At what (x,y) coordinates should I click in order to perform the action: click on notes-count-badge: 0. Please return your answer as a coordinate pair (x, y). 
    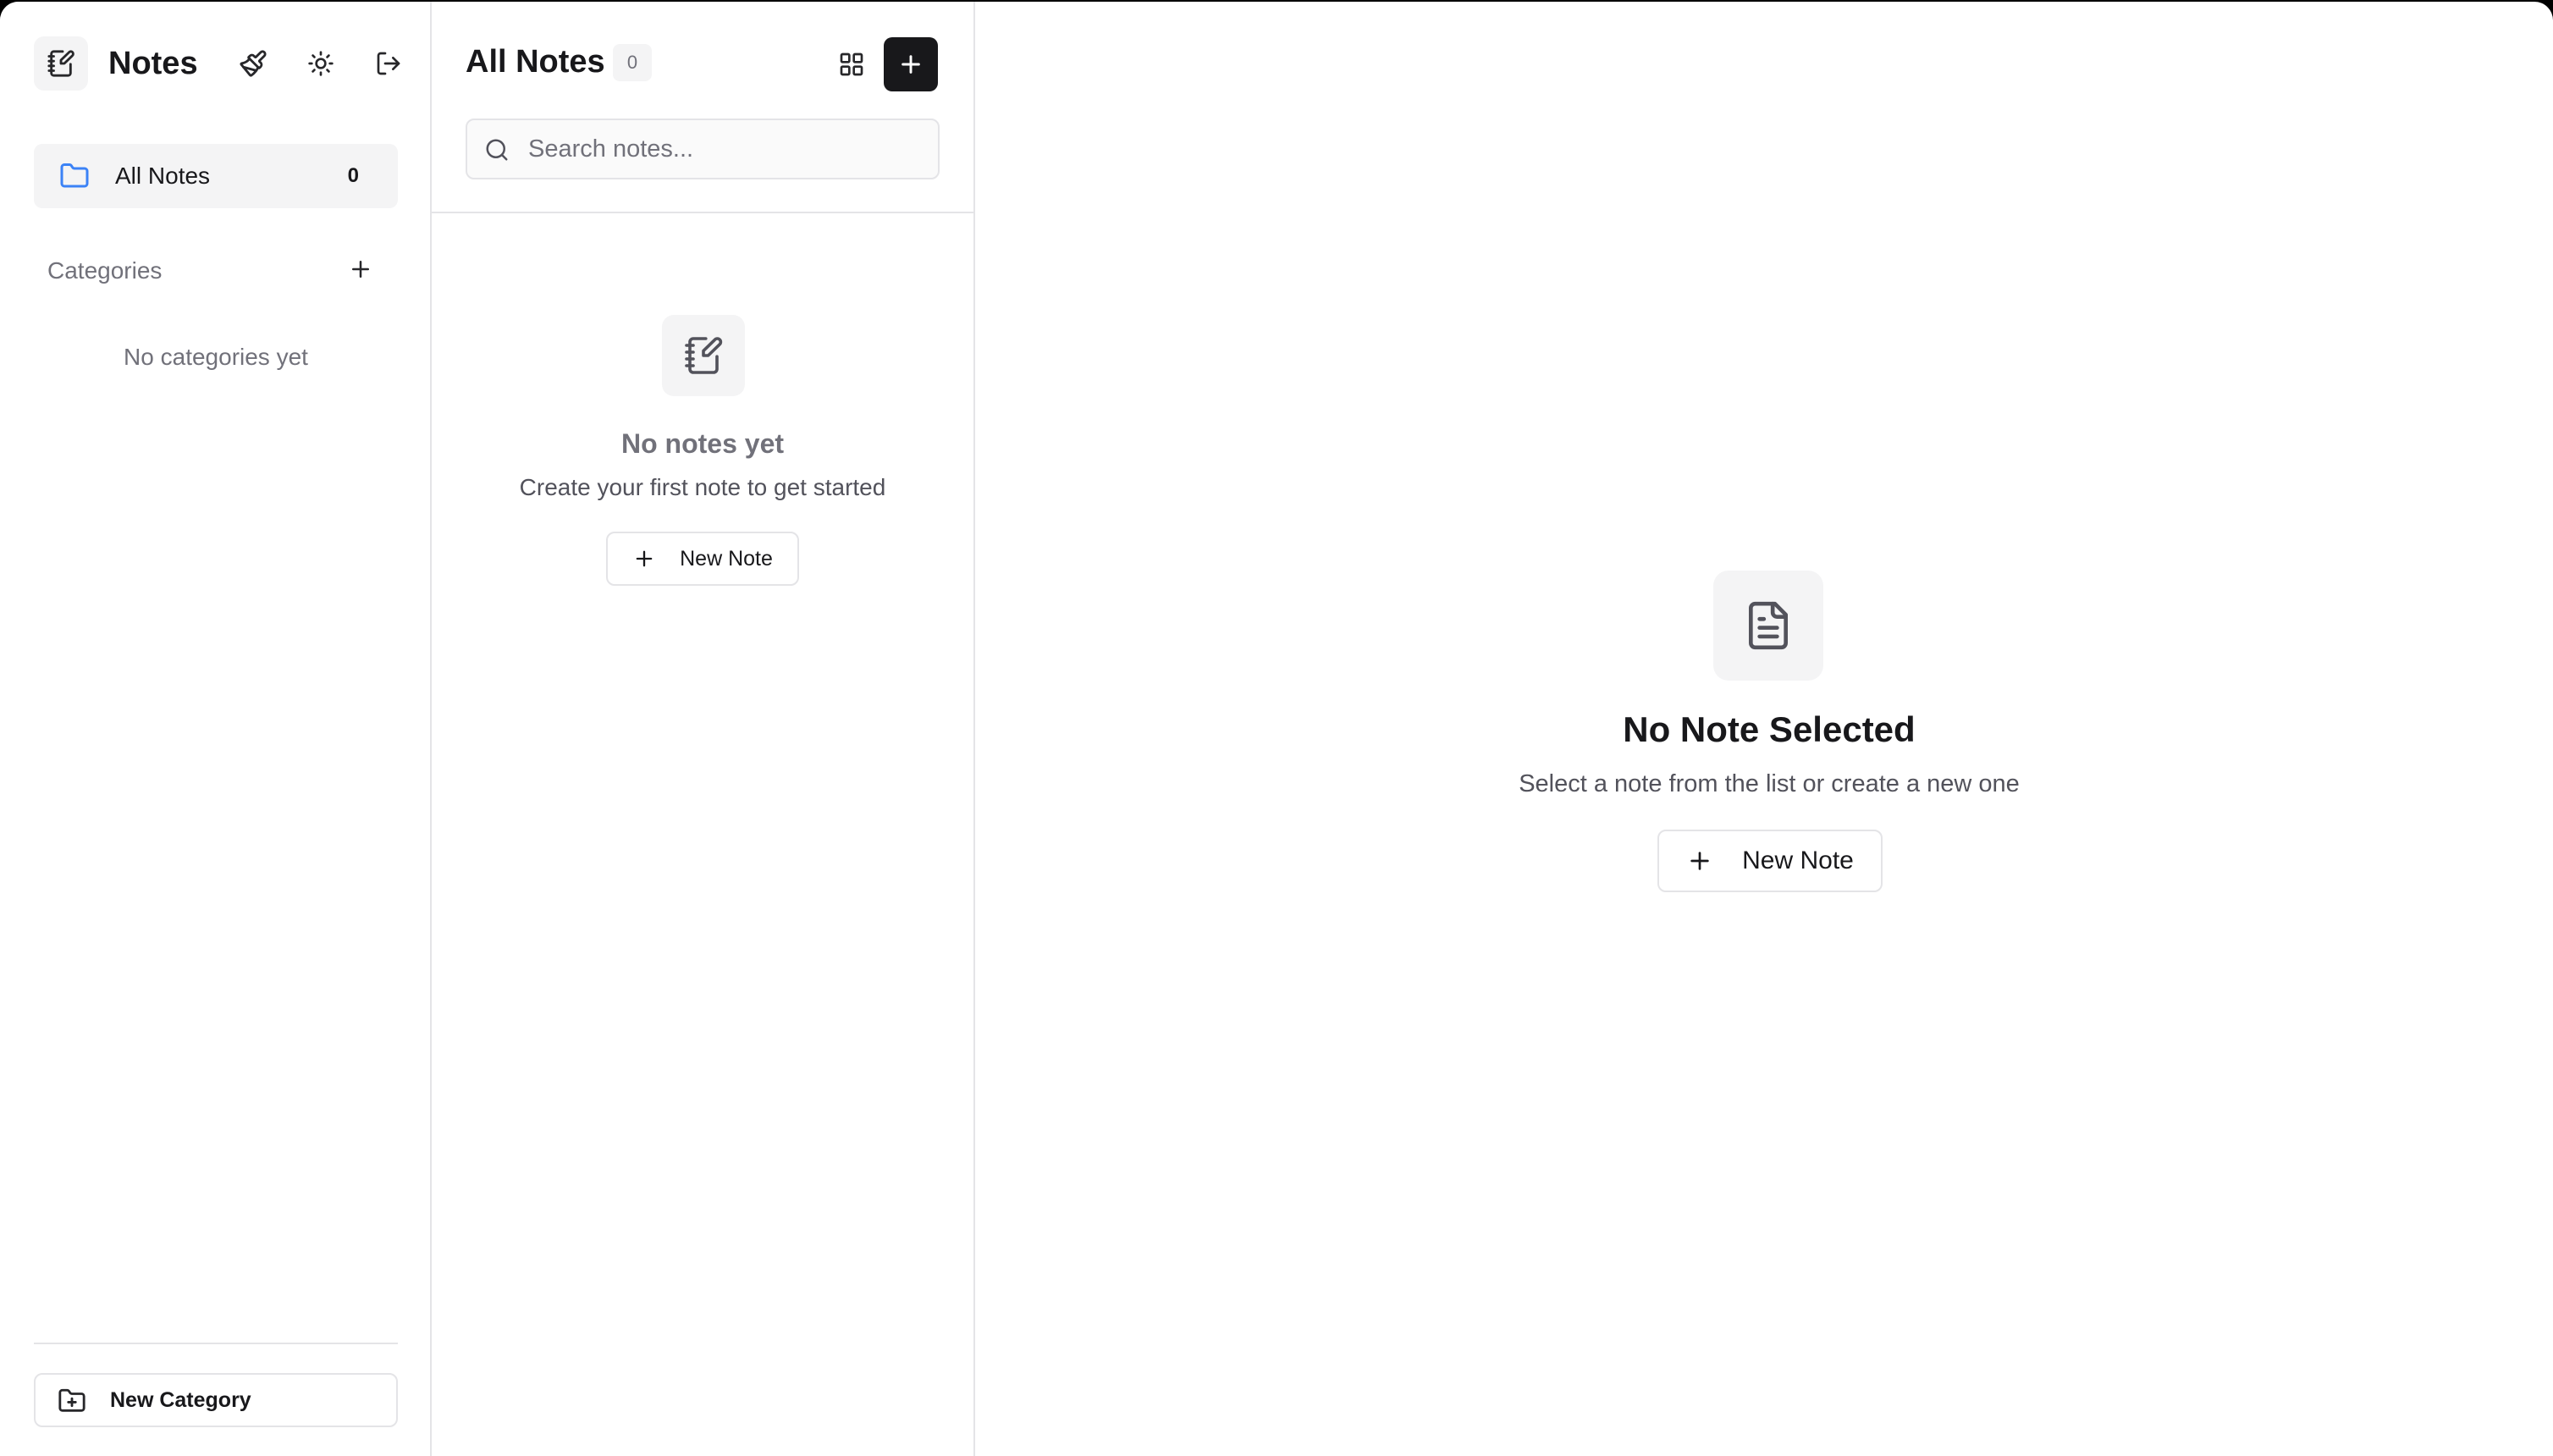
    Looking at the image, I should click on (632, 62).